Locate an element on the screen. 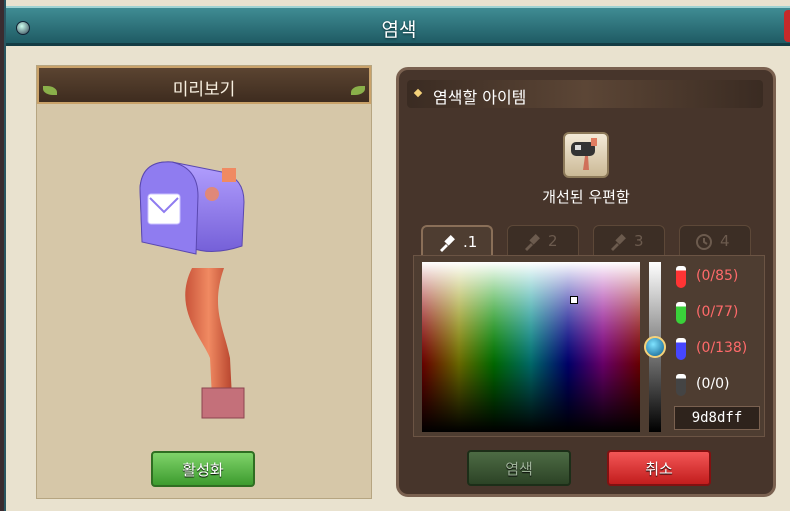  green-channel: (0/77) is located at coordinates (716, 313).